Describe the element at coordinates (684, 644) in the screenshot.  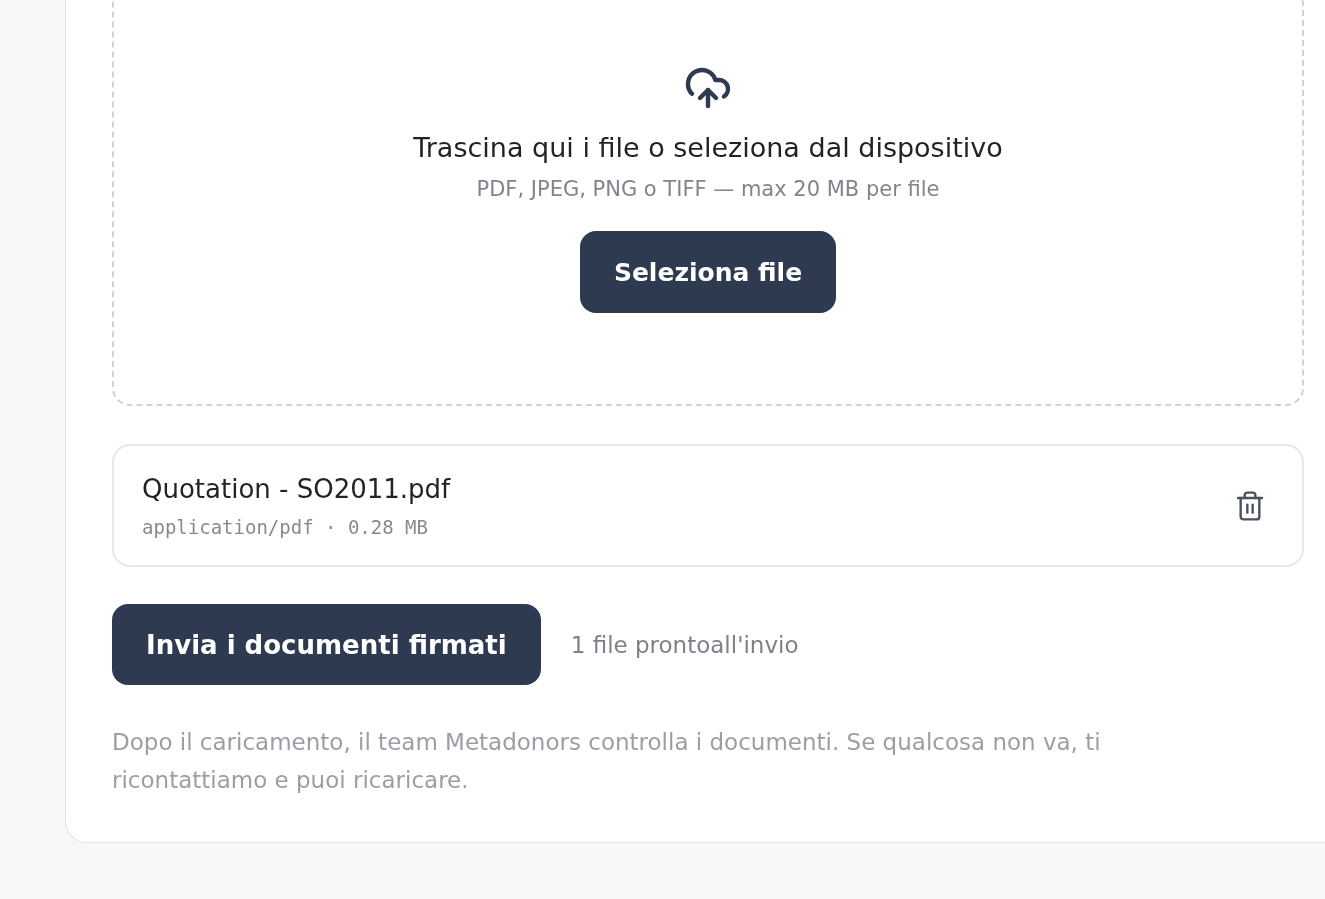
I see `status-text: 1 file prontoall'invio` at that location.